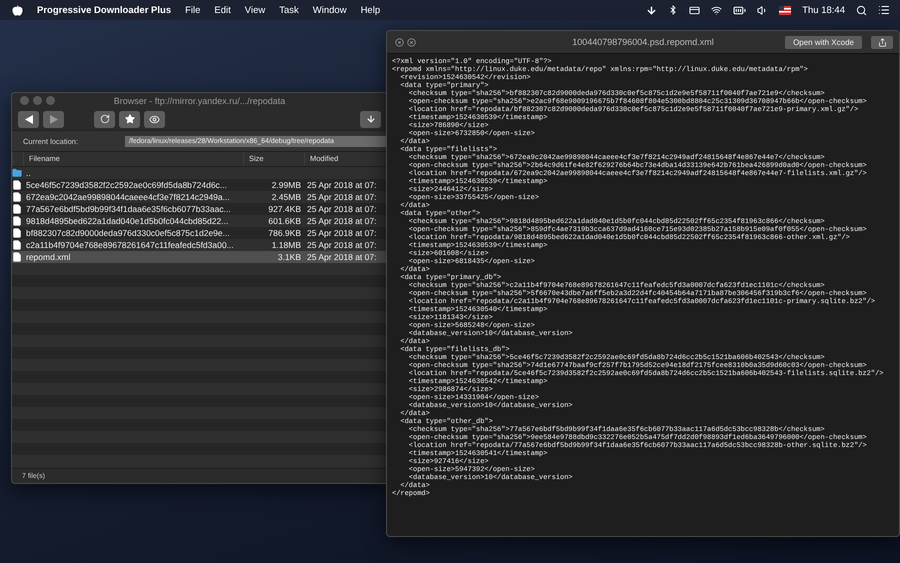 The width and height of the screenshot is (900, 563). I want to click on eye-icon, so click(154, 119).